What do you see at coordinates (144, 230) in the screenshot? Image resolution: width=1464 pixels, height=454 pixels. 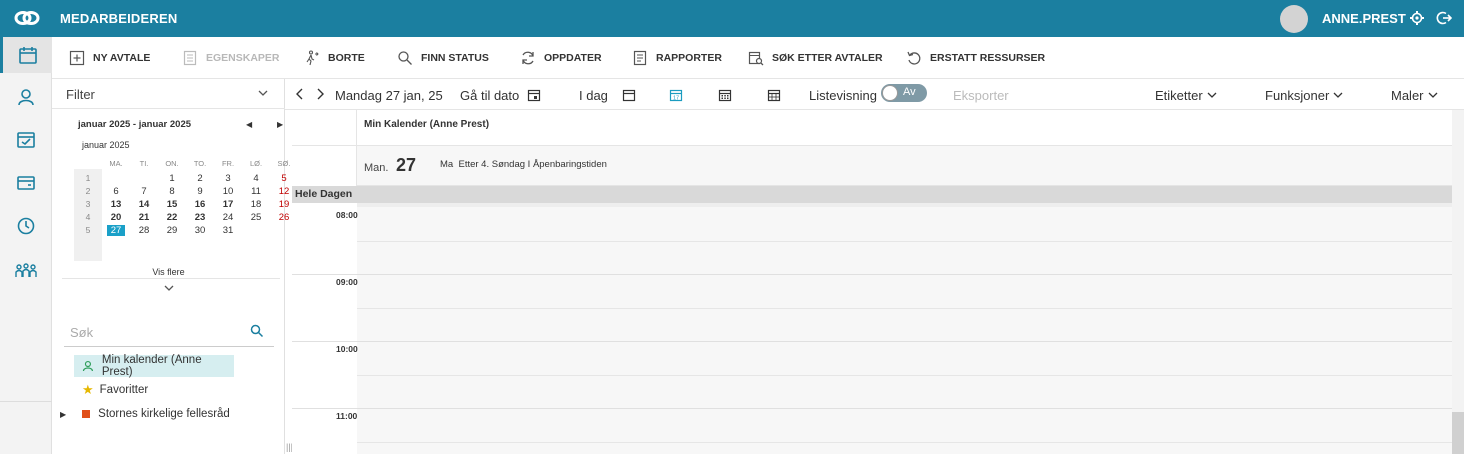 I see `mini-calendar-day: 28` at bounding box center [144, 230].